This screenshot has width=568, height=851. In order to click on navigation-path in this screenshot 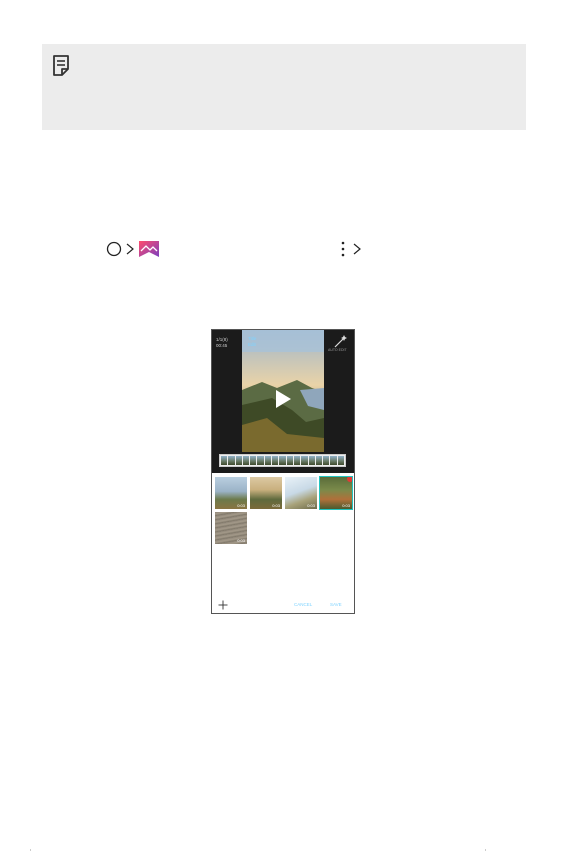, I will do `click(284, 250)`.